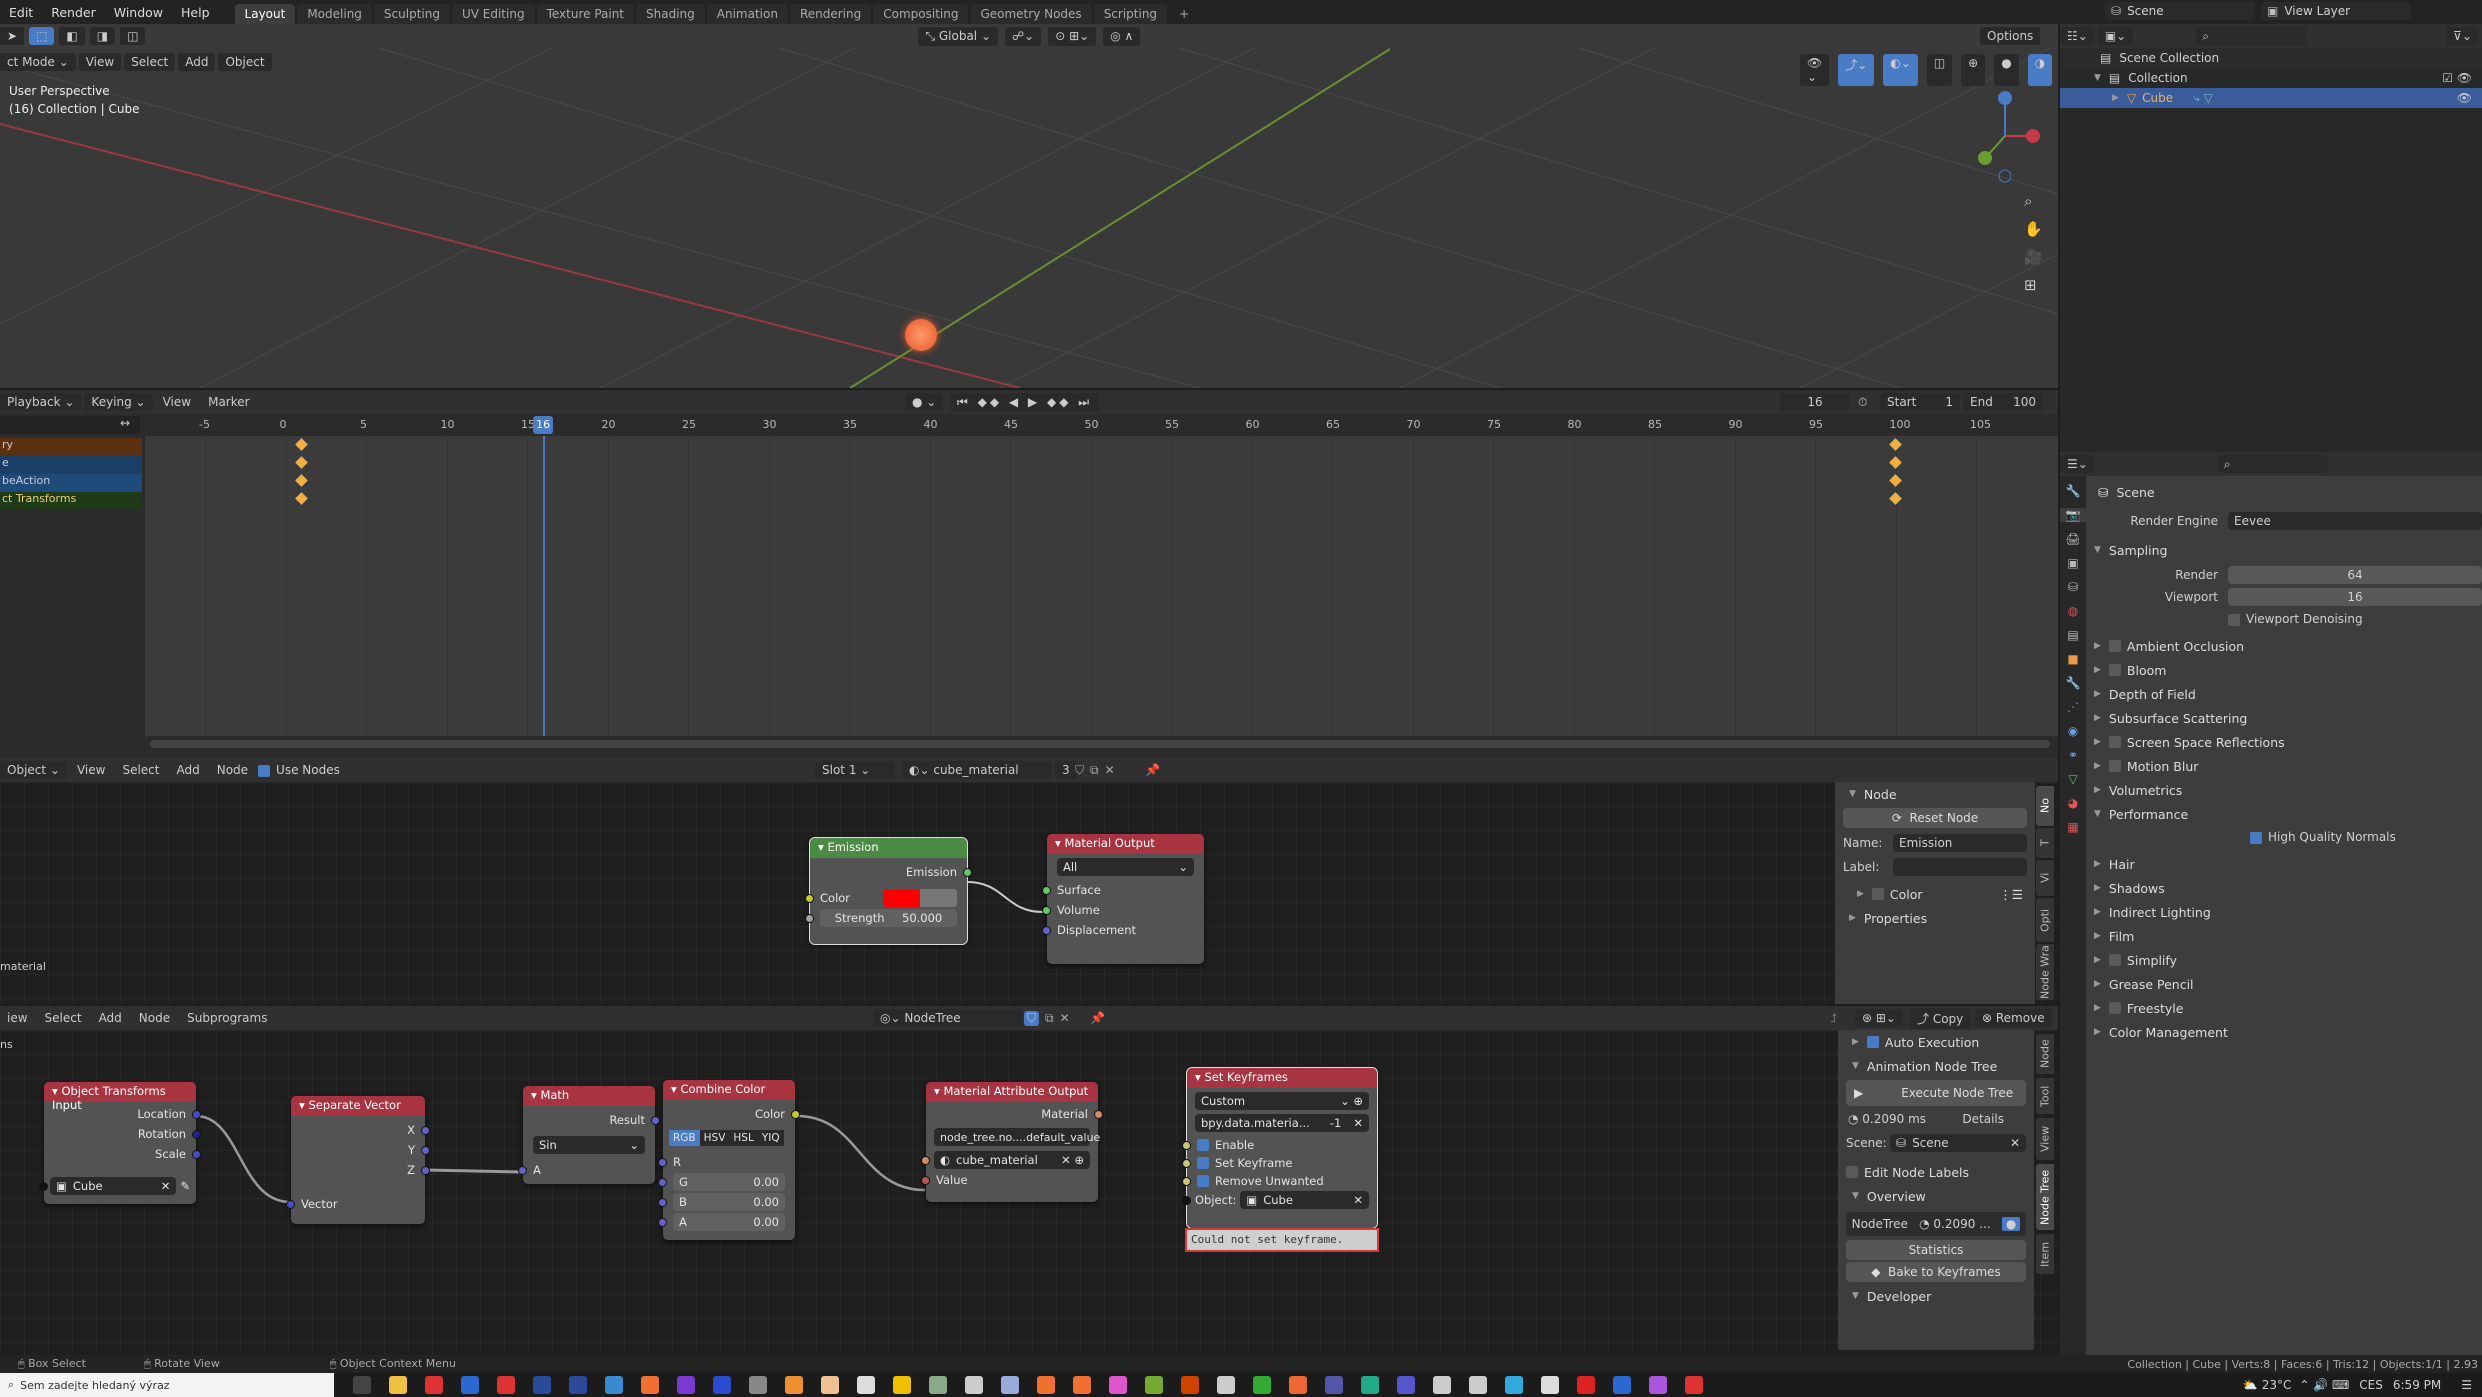 The image size is (2482, 1397). What do you see at coordinates (2286, 960) in the screenshot?
I see `panel-simplify: ▶ Simplify` at bounding box center [2286, 960].